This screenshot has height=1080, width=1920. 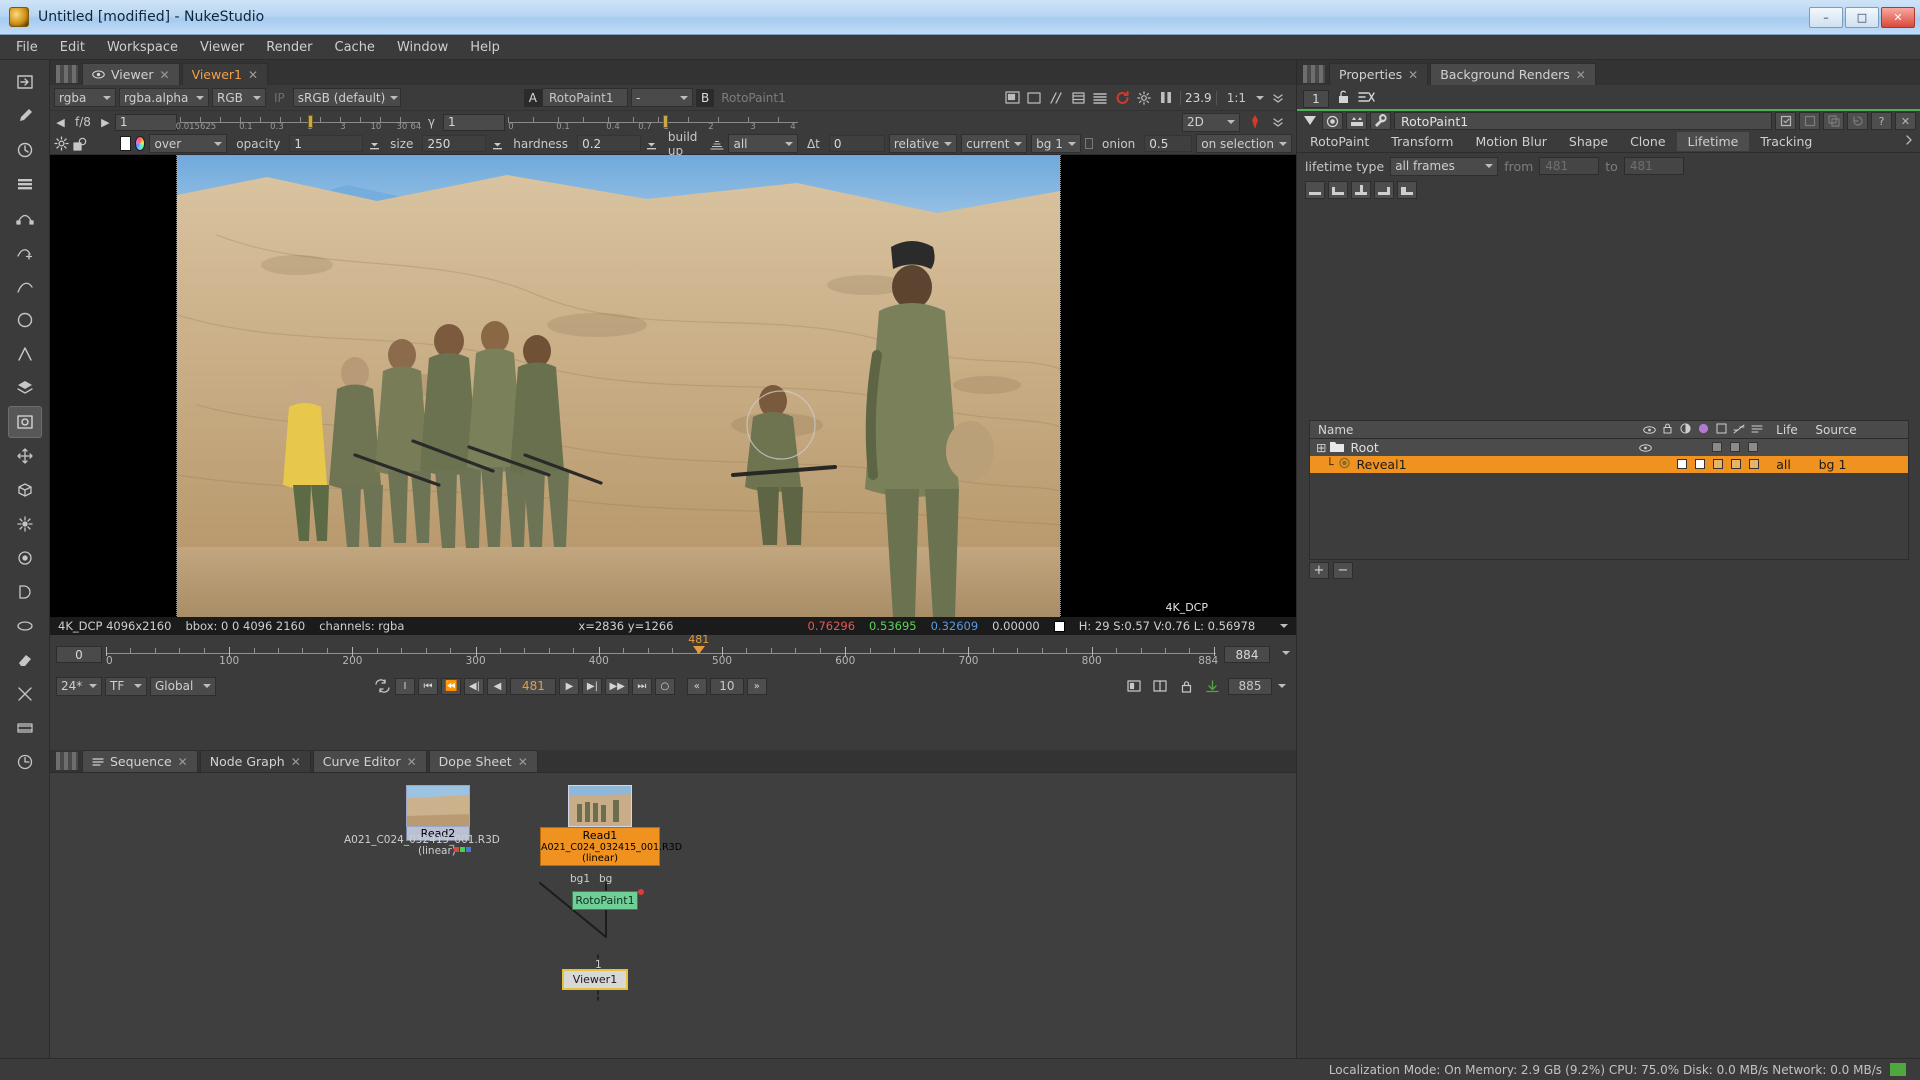 I want to click on unlock-icon, so click(x=1343, y=98).